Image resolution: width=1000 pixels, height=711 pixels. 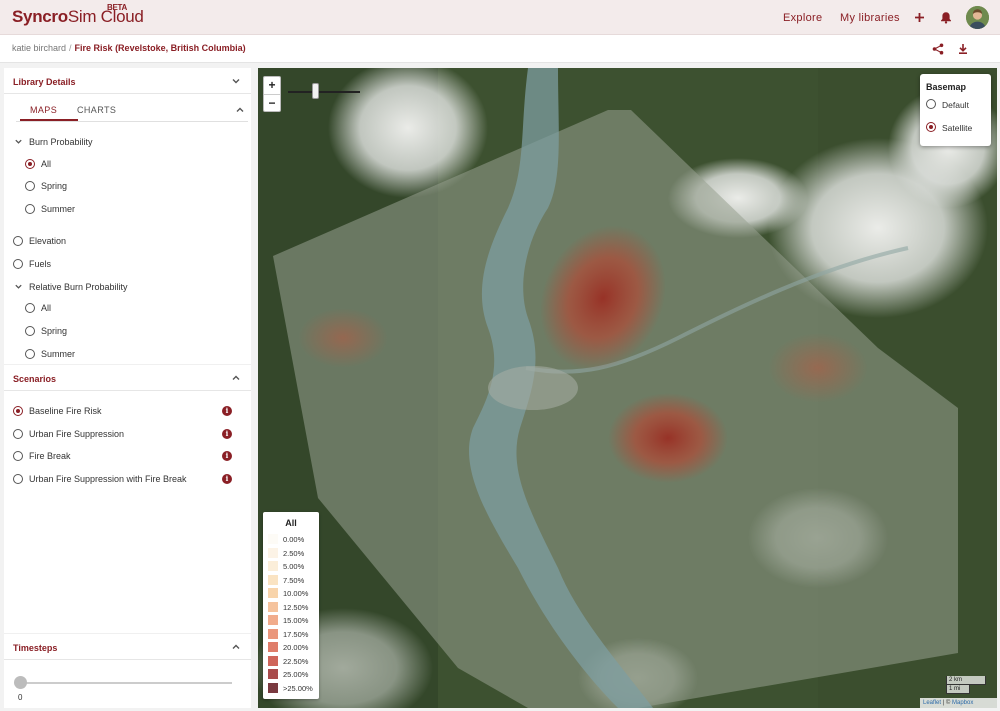 I want to click on scenario-suppression-fire-break-label: Urban Fire Suppression with Fire Break, so click(x=108, y=479).